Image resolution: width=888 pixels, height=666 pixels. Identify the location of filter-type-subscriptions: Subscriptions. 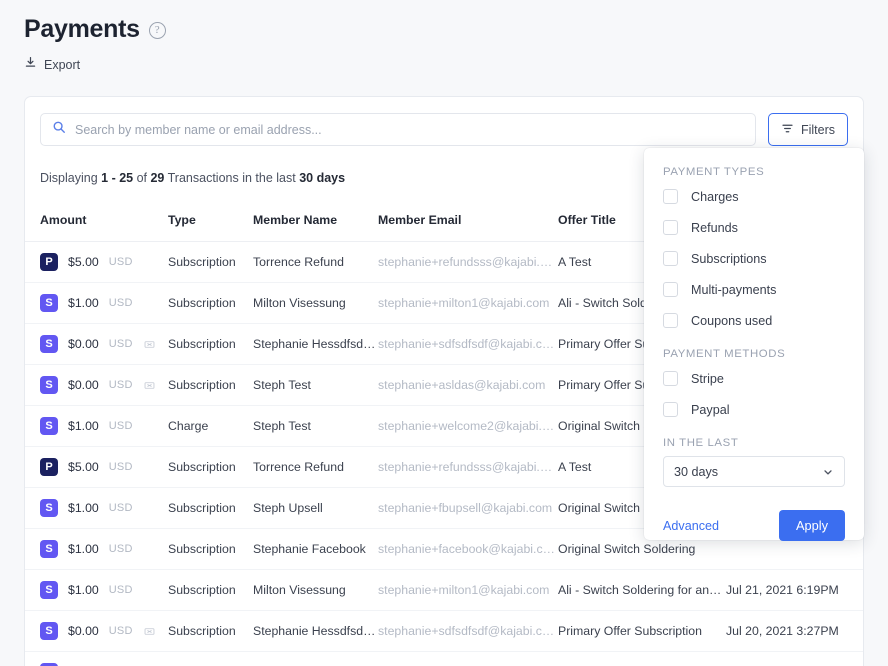
(754, 258).